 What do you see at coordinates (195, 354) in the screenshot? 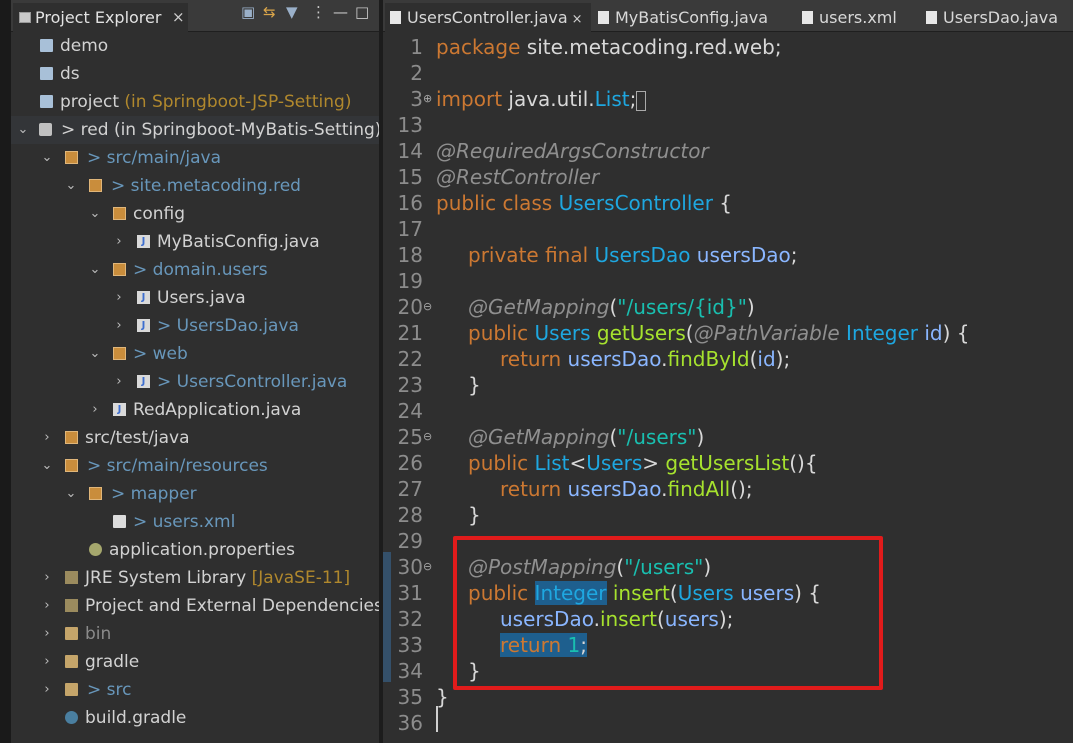
I see `tree-item-web: ⌄ > web` at bounding box center [195, 354].